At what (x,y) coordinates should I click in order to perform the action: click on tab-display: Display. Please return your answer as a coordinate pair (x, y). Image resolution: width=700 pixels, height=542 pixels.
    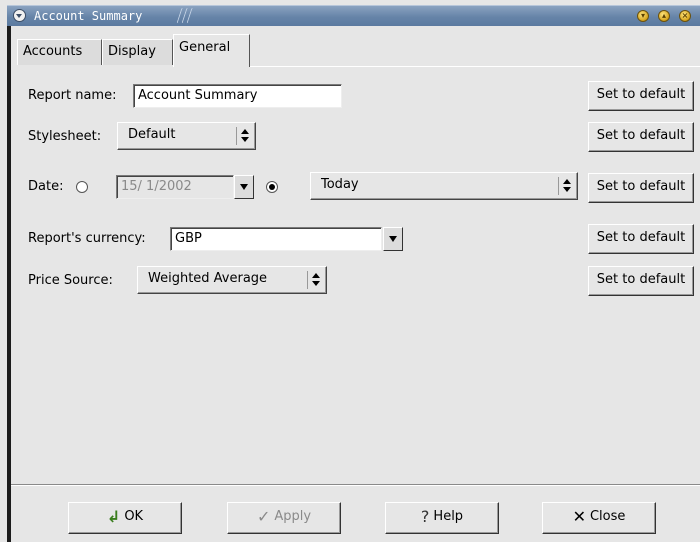
    Looking at the image, I should click on (137, 52).